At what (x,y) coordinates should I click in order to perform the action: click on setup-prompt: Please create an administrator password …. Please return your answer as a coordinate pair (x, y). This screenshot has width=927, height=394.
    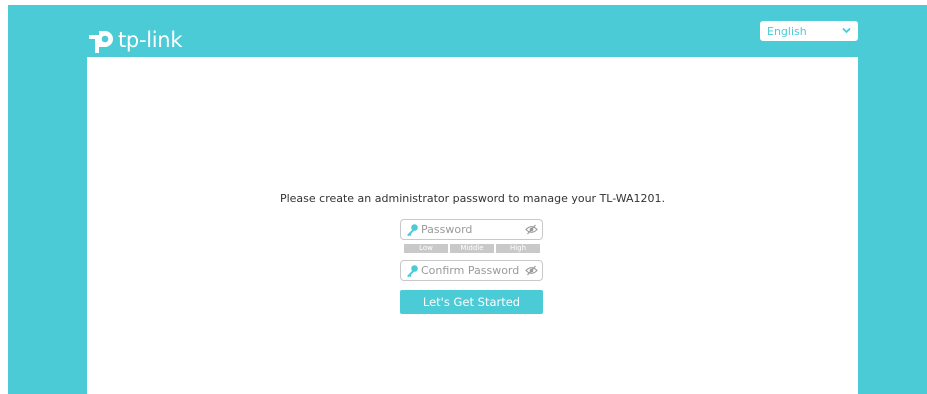
    Looking at the image, I should click on (472, 198).